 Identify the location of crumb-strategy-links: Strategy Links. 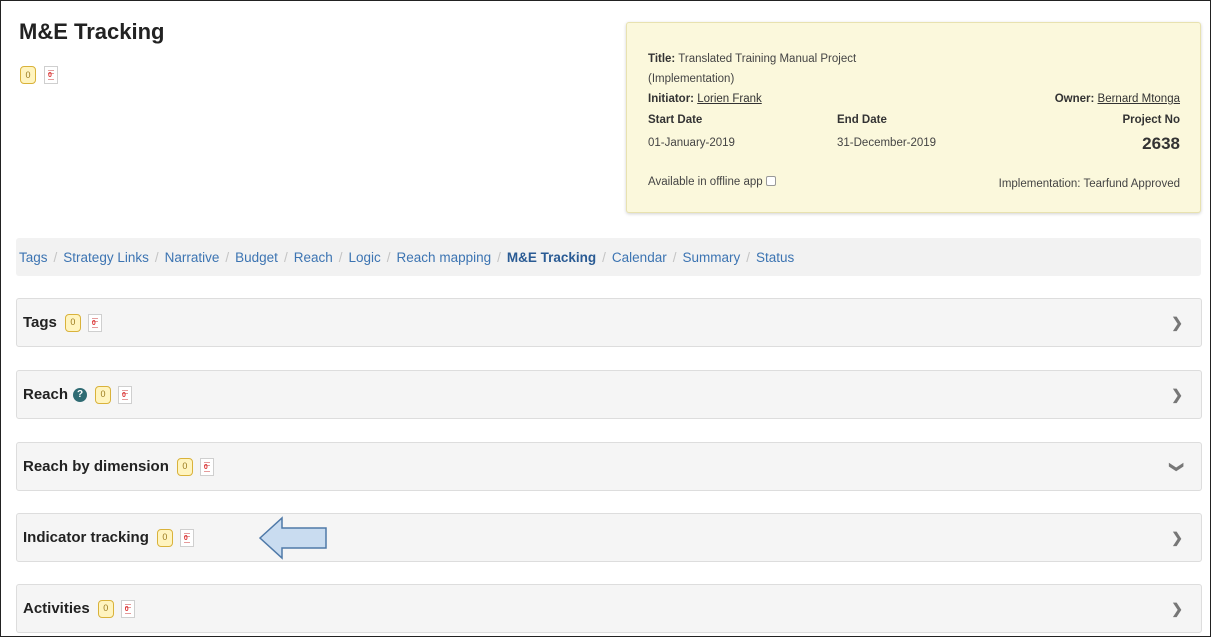
(106, 257).